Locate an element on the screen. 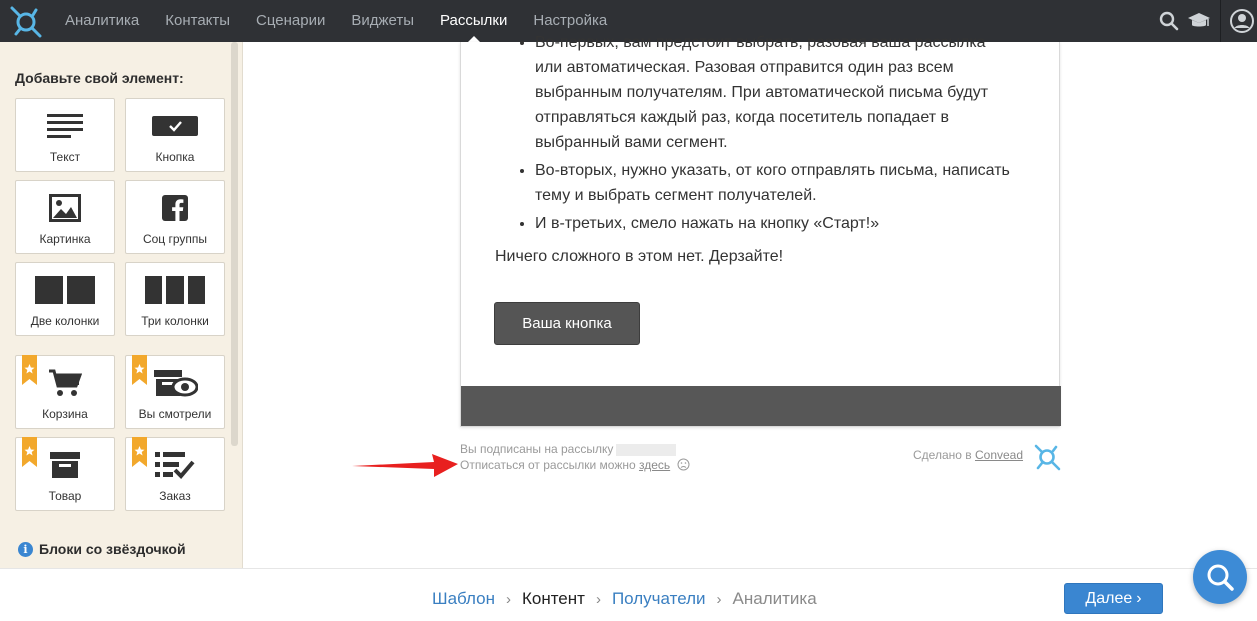  tile-order: Заказ is located at coordinates (175, 474).